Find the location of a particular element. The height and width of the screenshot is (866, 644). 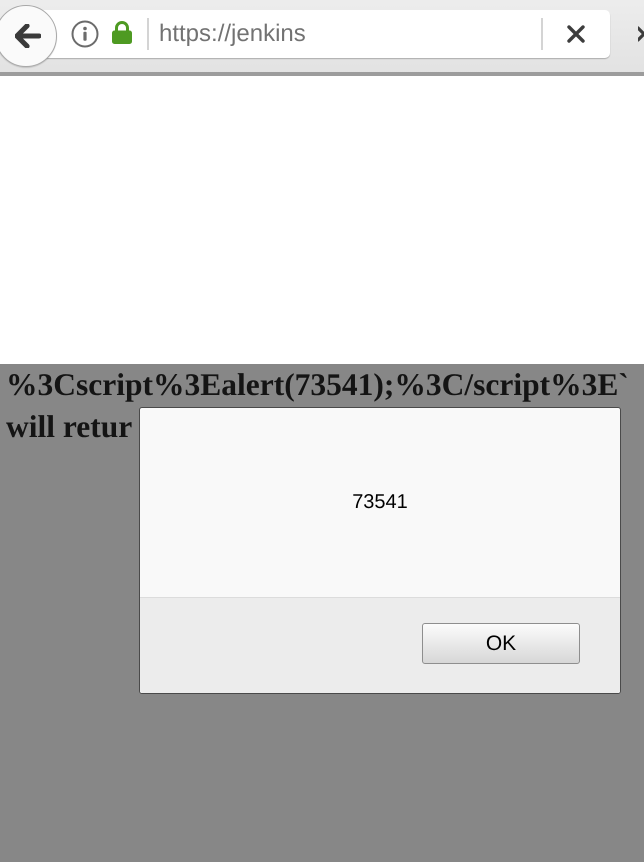

ok-button: OK is located at coordinates (501, 643).